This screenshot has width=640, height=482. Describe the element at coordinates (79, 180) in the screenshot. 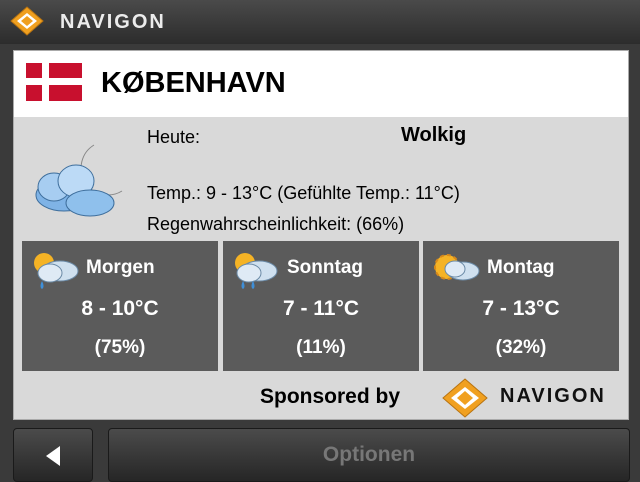

I see `cloudy-night-icon` at that location.